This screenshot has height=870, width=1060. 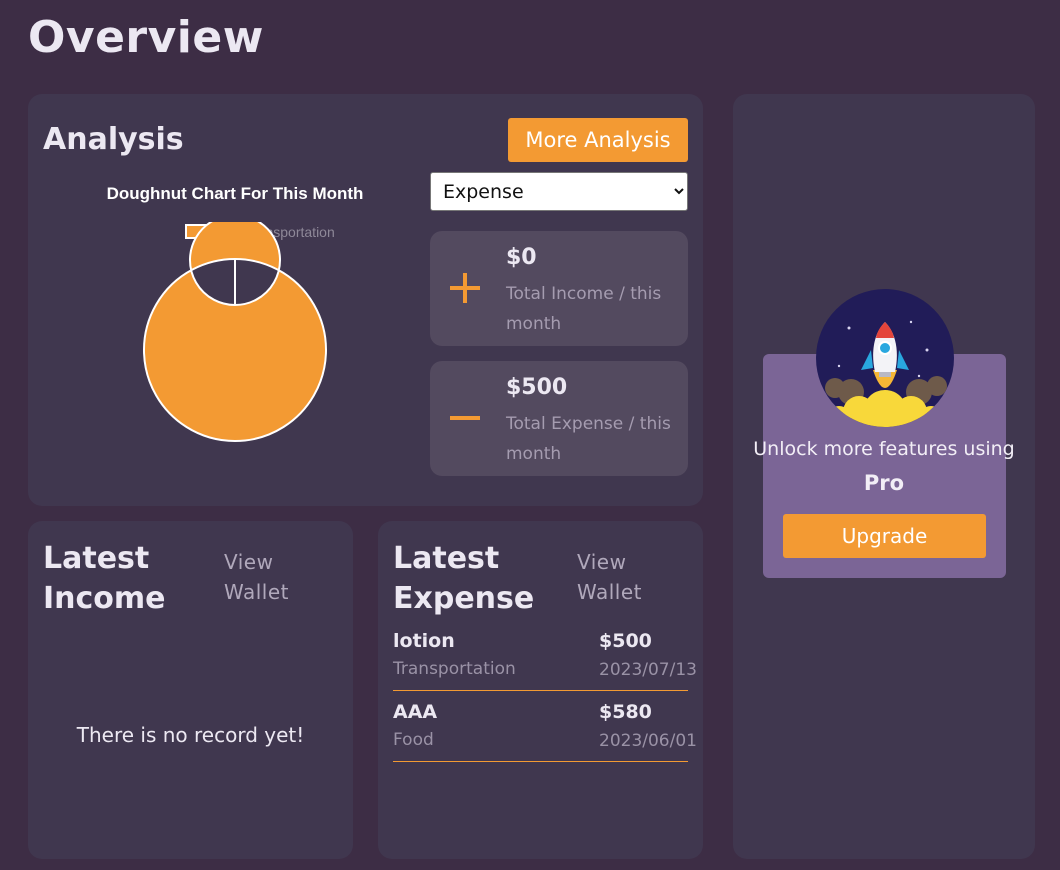 What do you see at coordinates (559, 191) in the screenshot?
I see `type-select: Expense` at bounding box center [559, 191].